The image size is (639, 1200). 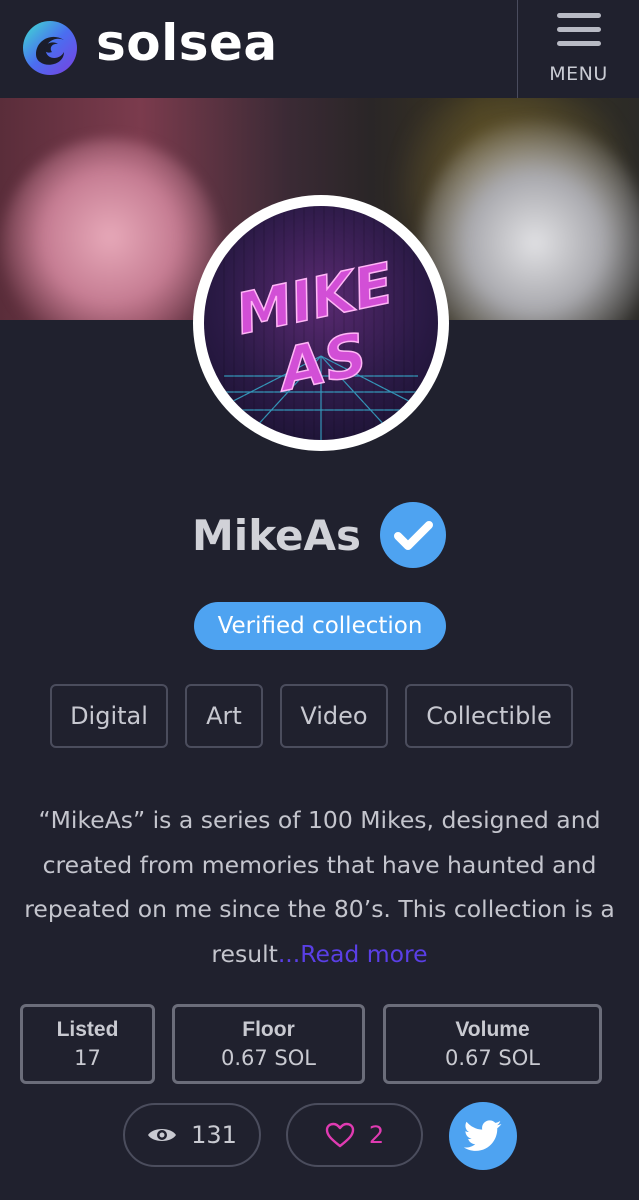 I want to click on stat-volume: Volume 0.67 SOL, so click(x=492, y=1044).